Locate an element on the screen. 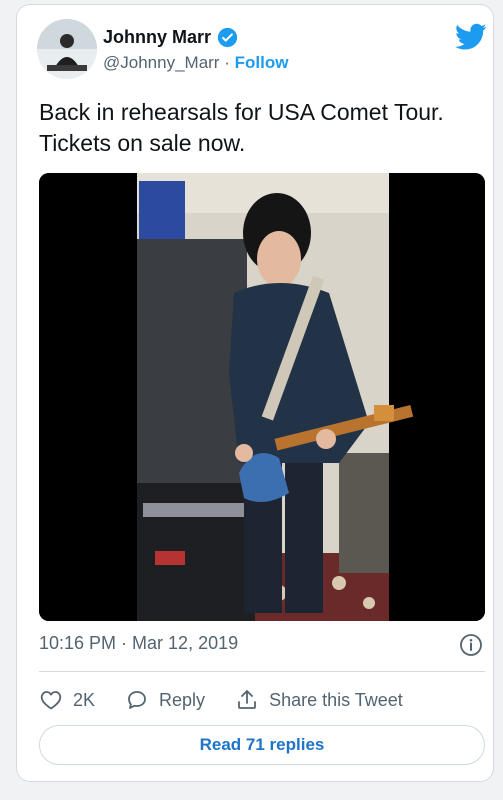 The width and height of the screenshot is (503, 800). tweet-text-line: Tickets on sale now. is located at coordinates (142, 143).